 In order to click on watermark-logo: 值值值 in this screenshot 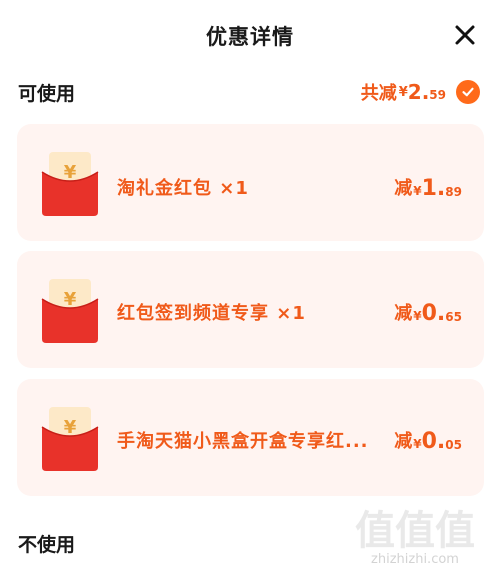, I will do `click(415, 530)`.